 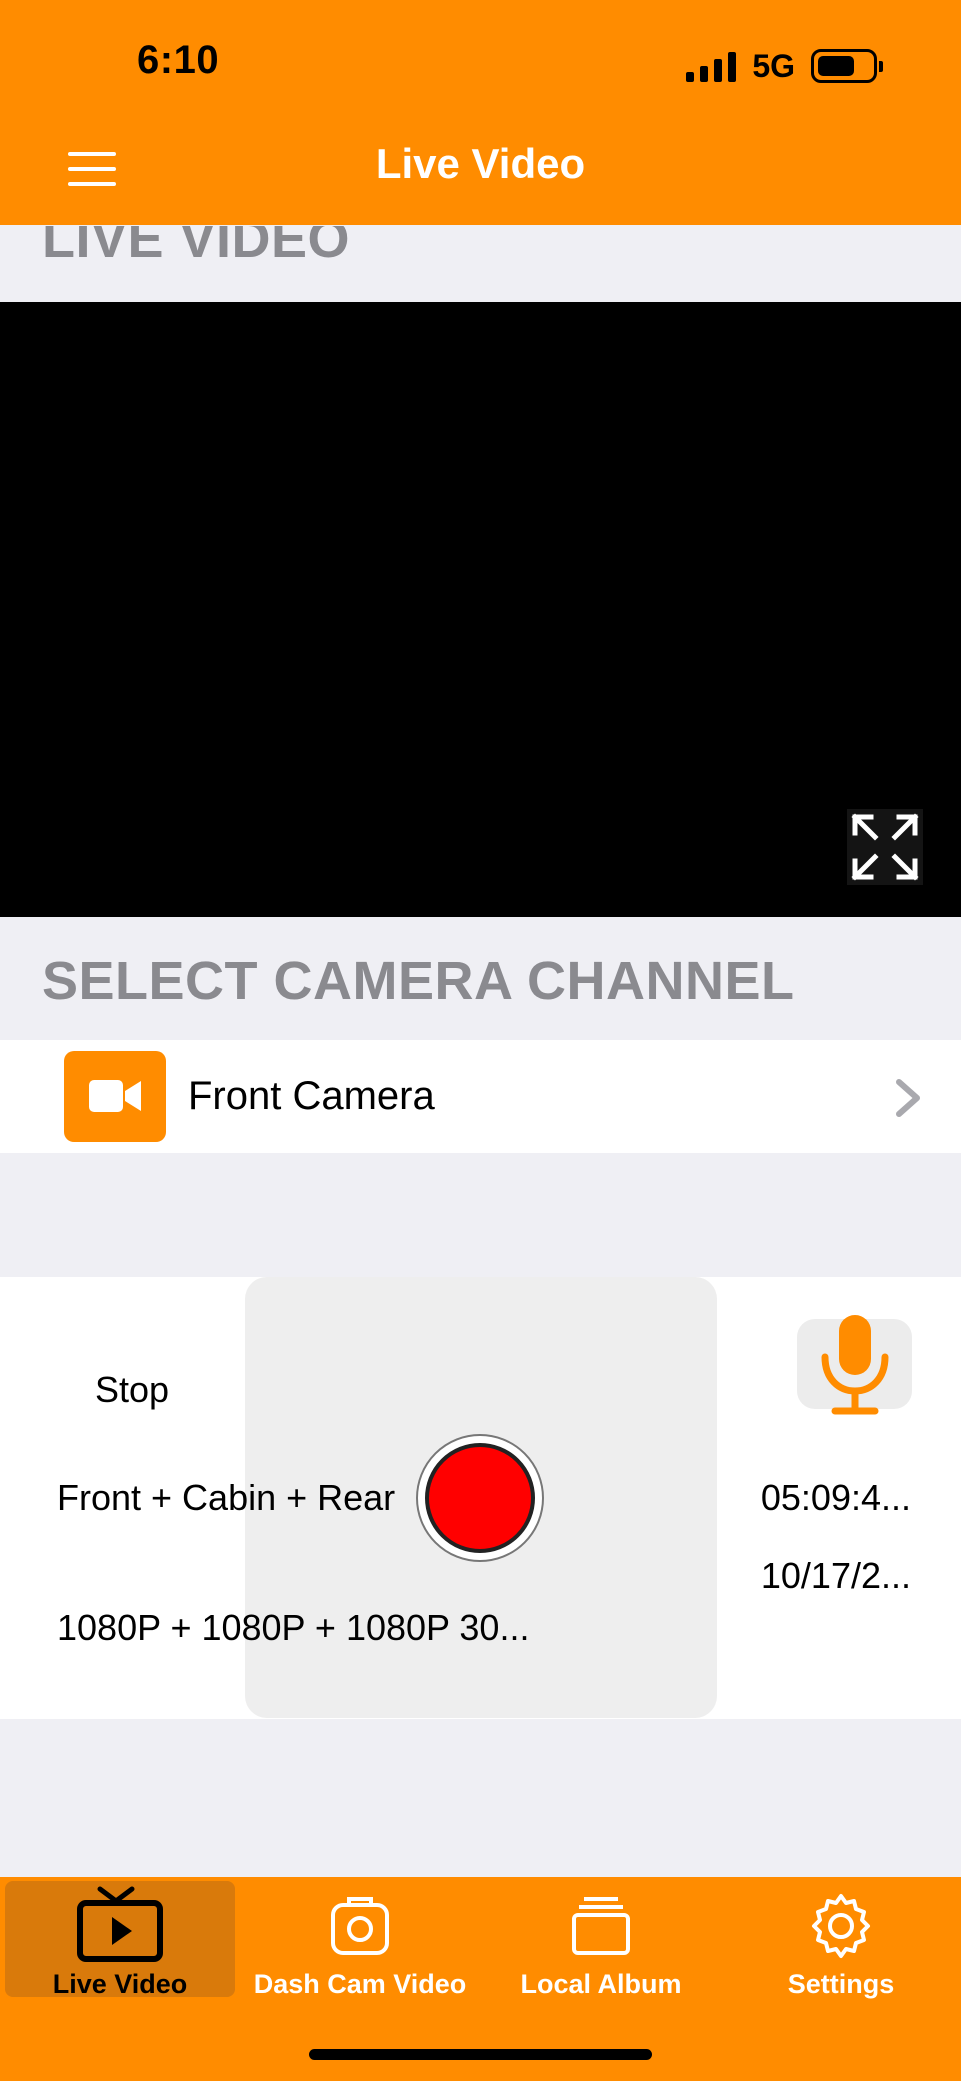 I want to click on page-title: Live Video, so click(x=480, y=163).